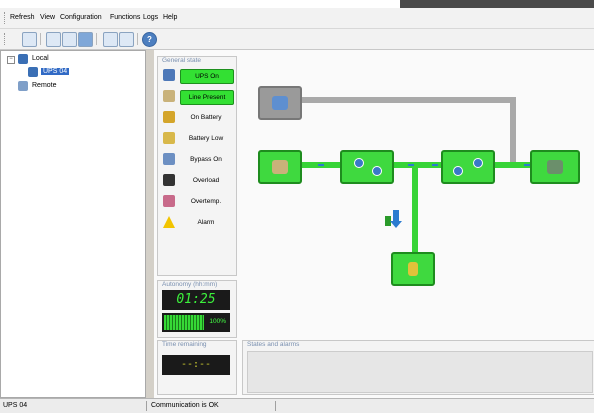  I want to click on state-label: Battery Low, so click(206, 138).